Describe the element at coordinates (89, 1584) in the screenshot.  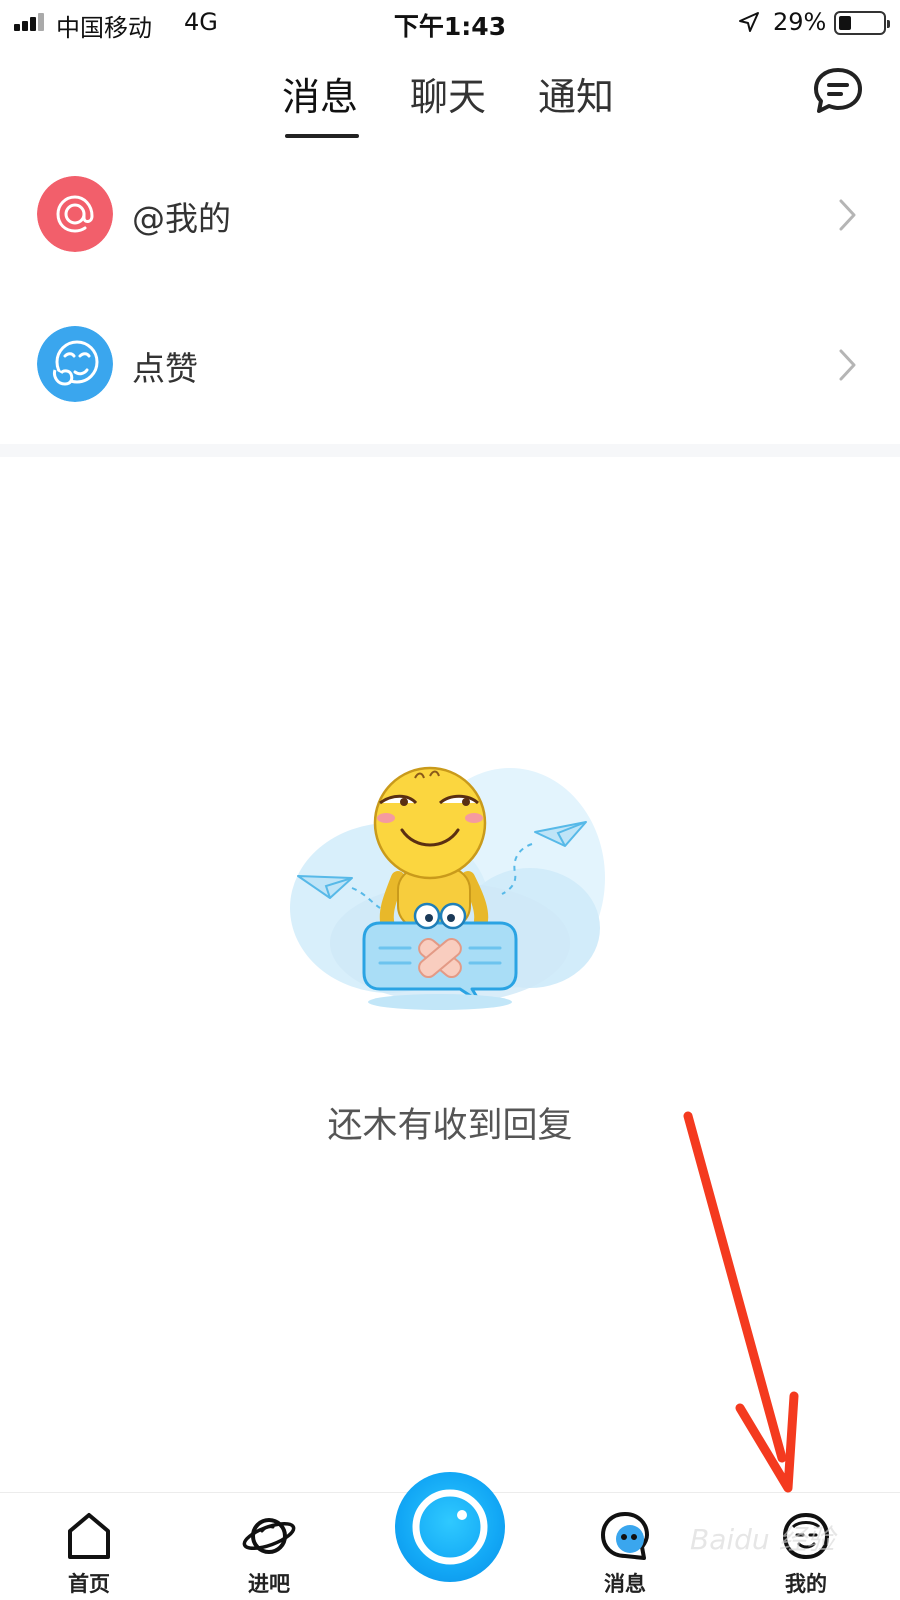
I see `tabbar-label: 首页` at that location.